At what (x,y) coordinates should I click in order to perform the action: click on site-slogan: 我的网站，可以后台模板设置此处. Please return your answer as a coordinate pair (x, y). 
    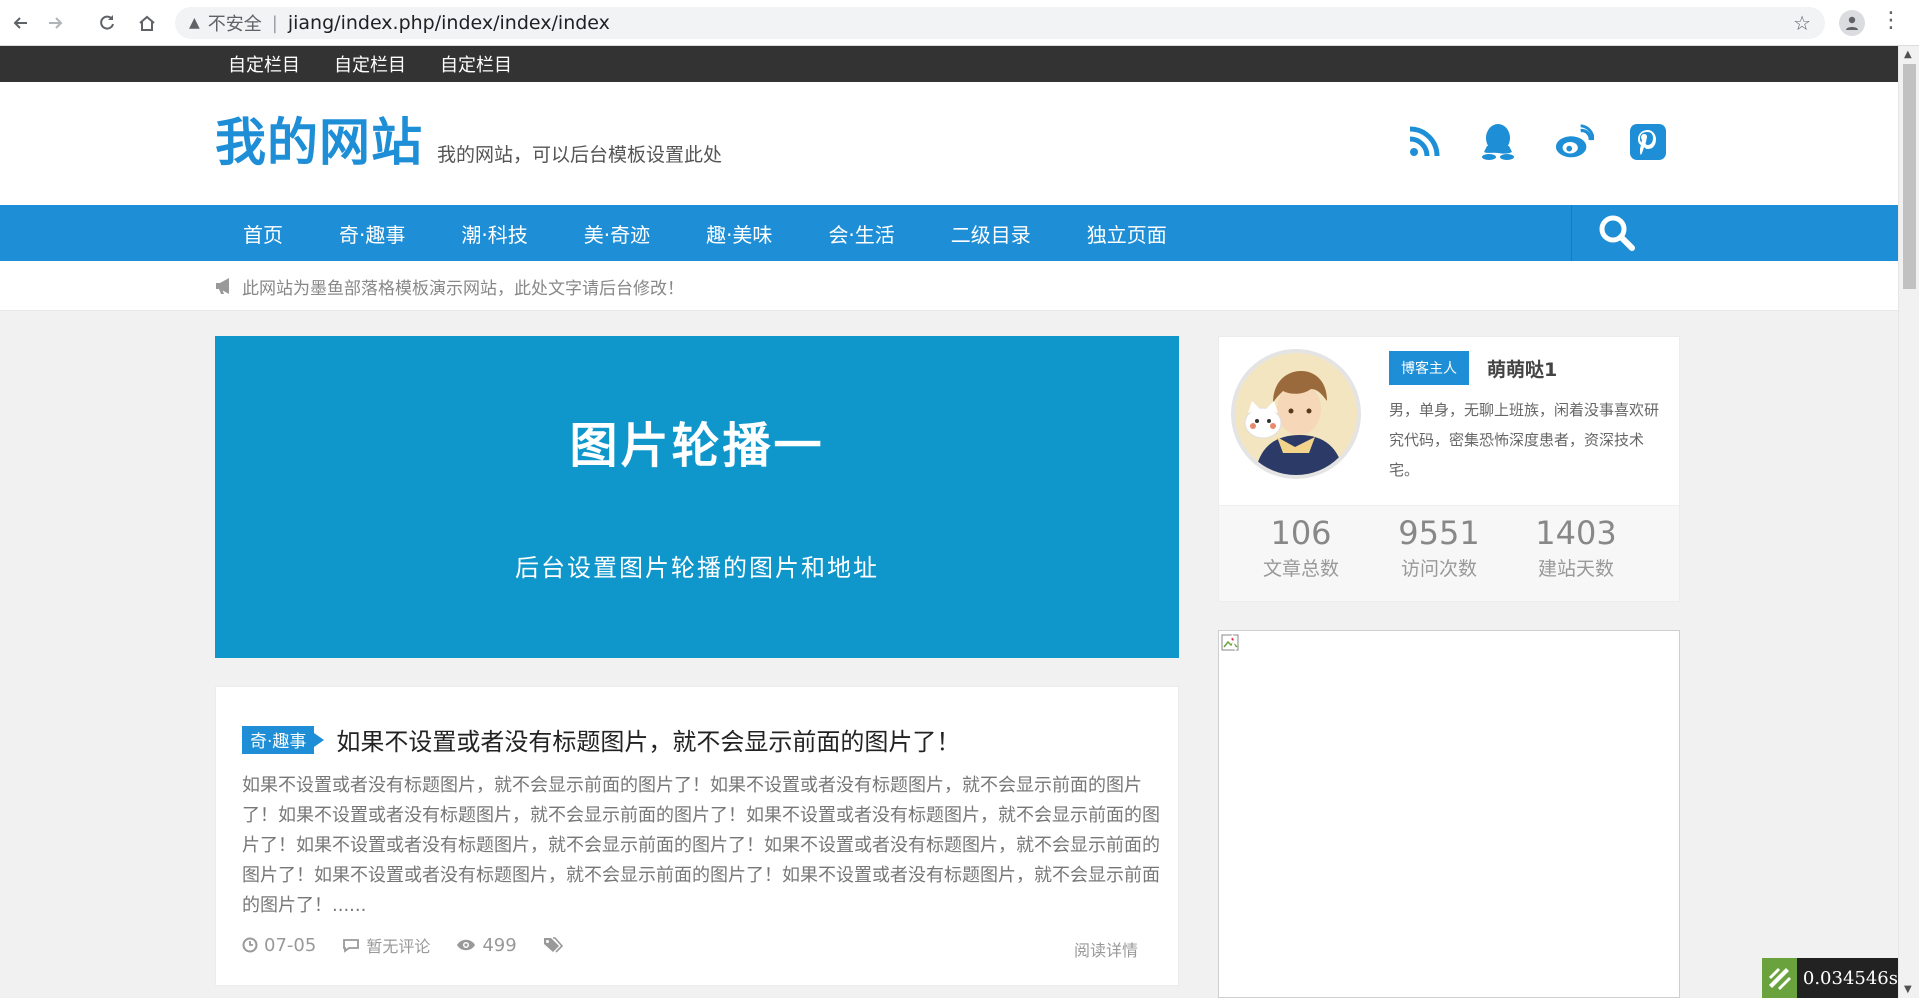
    Looking at the image, I should click on (580, 155).